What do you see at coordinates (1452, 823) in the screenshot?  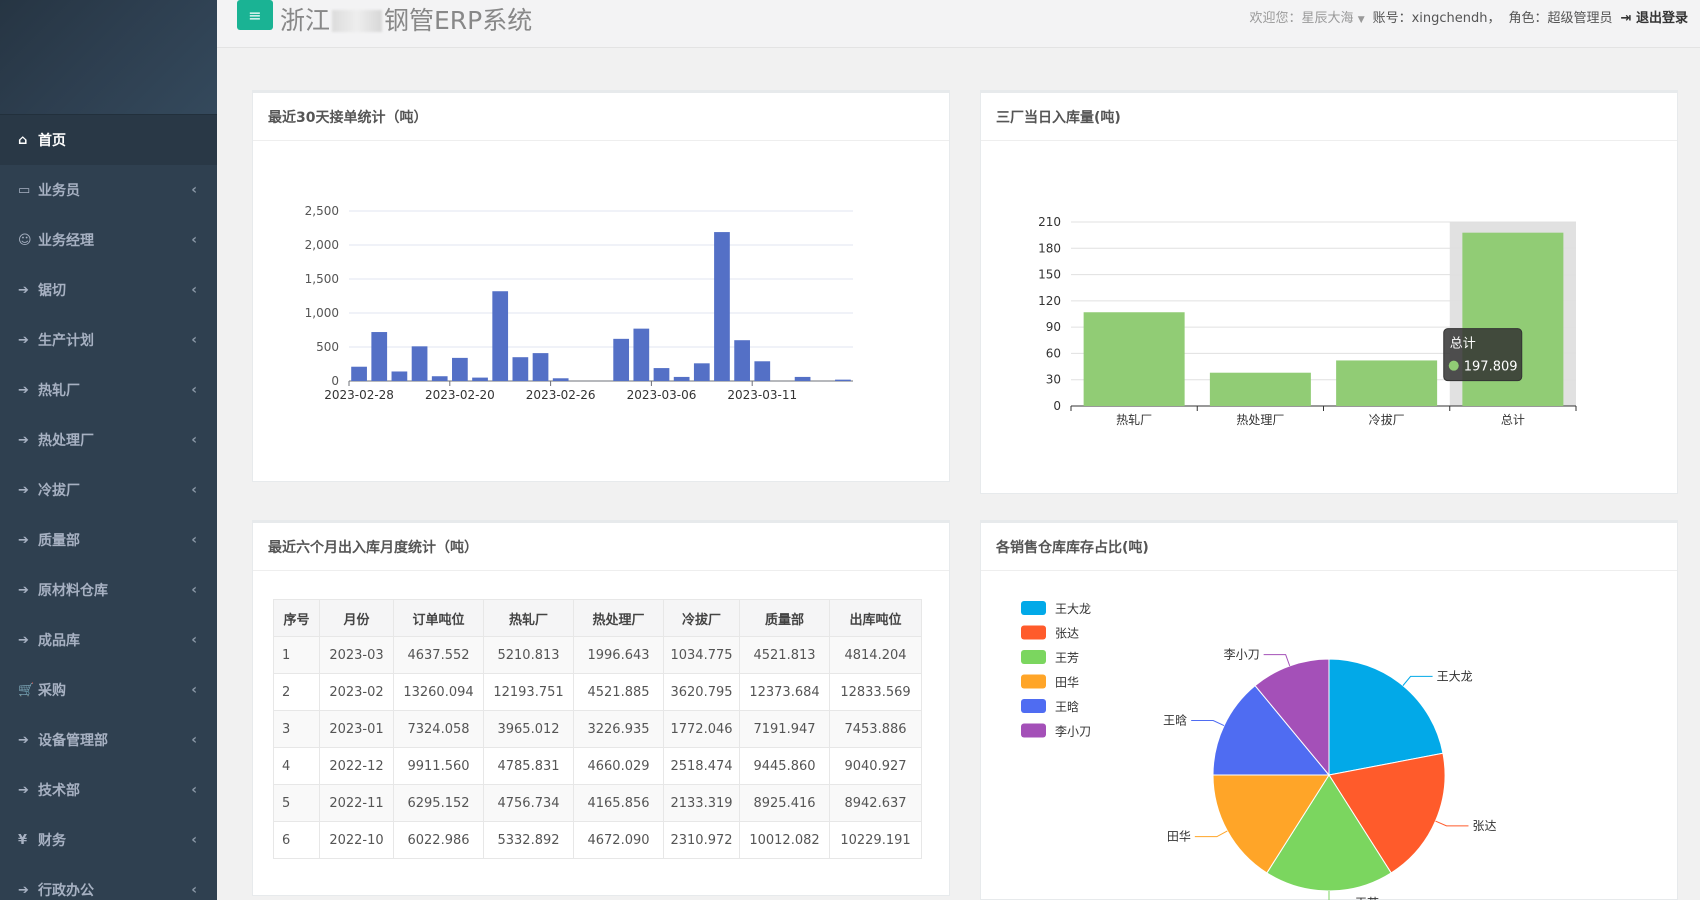 I see `pie-label-line` at bounding box center [1452, 823].